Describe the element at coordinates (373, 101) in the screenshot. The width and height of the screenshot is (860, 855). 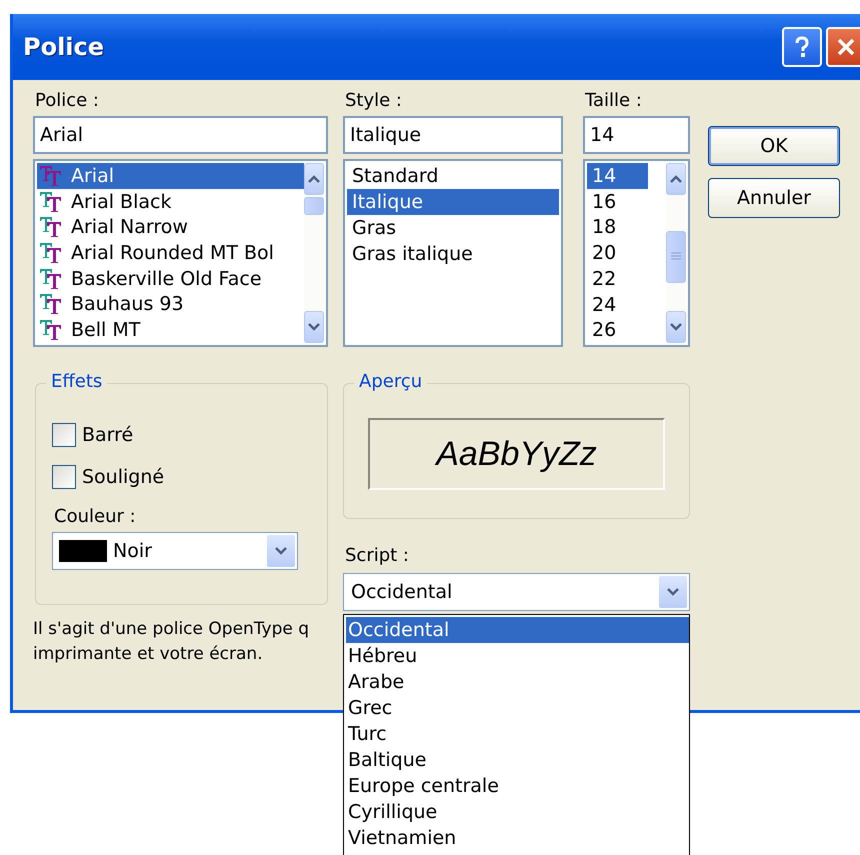
I see `style-label: Style :` at that location.